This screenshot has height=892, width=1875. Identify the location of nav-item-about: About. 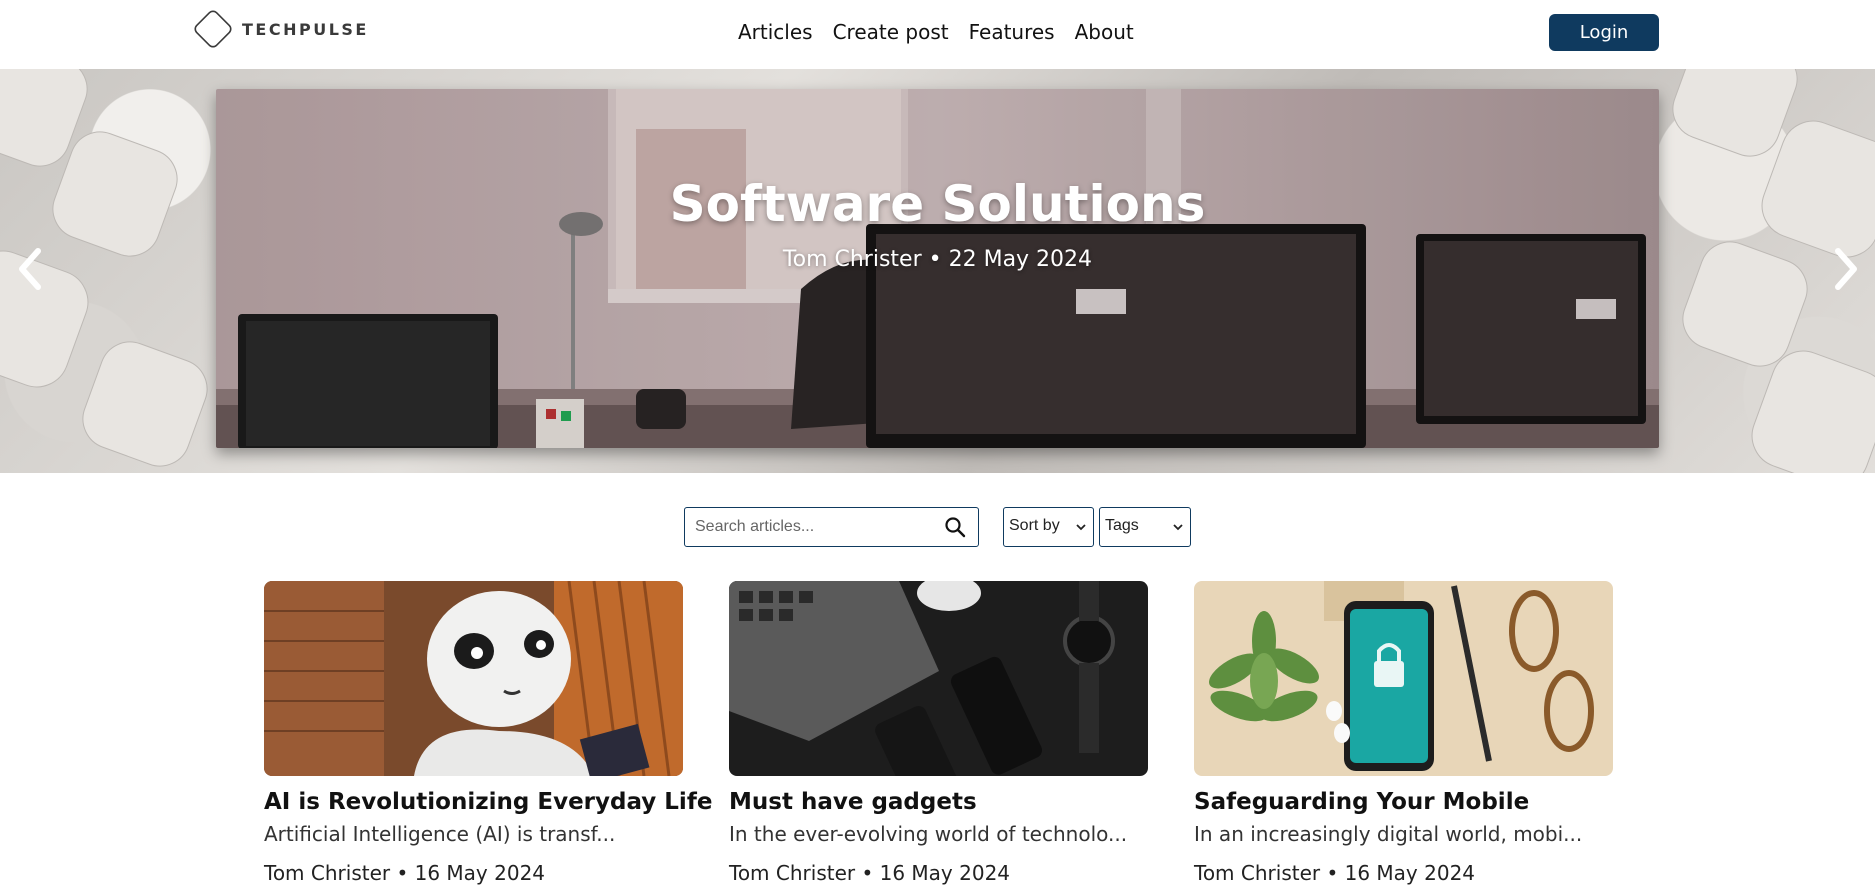
(1104, 32).